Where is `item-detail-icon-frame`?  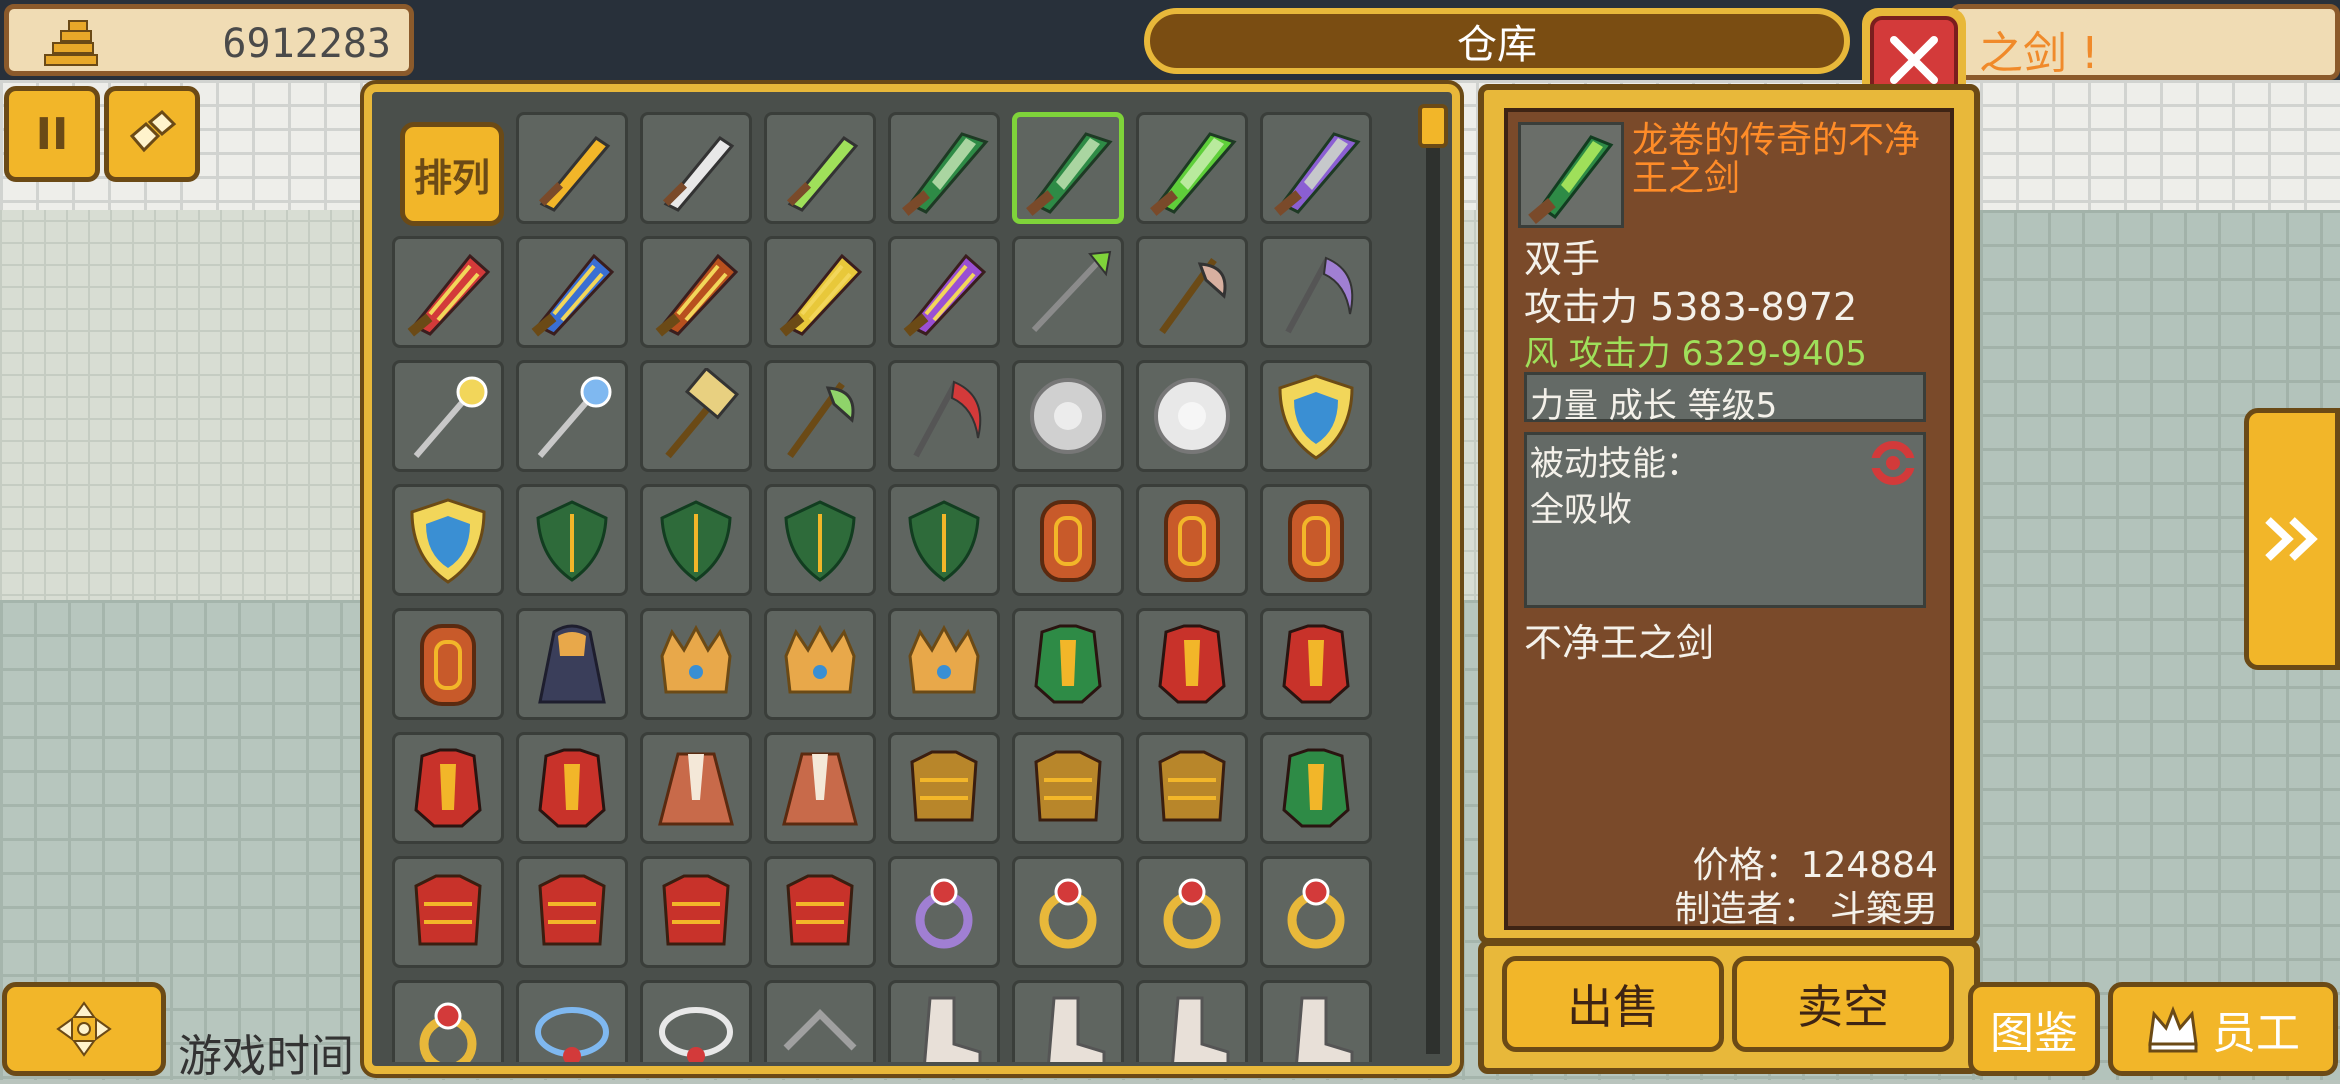 item-detail-icon-frame is located at coordinates (1571, 175).